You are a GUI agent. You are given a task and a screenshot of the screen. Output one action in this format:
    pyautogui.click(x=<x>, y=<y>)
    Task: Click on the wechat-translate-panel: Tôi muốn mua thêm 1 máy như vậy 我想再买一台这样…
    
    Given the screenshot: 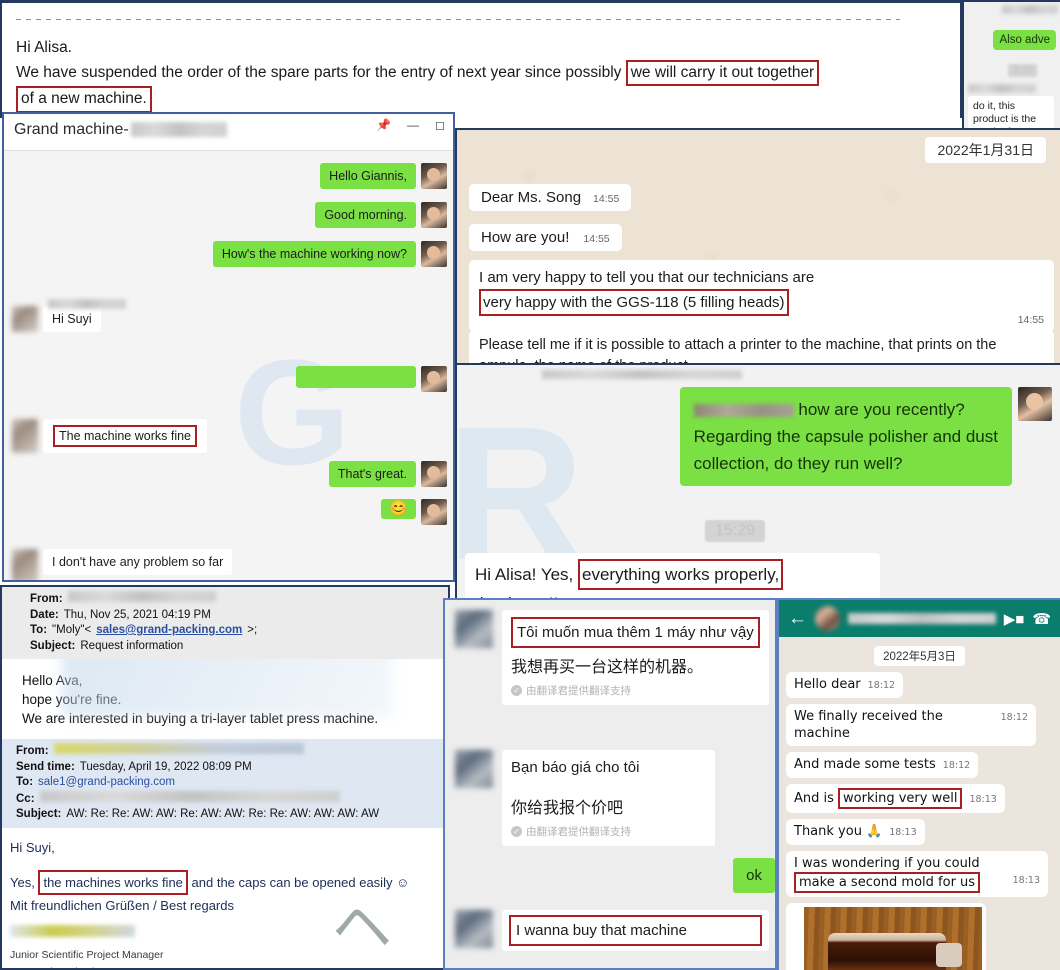 What is the action you would take?
    pyautogui.click(x=610, y=784)
    